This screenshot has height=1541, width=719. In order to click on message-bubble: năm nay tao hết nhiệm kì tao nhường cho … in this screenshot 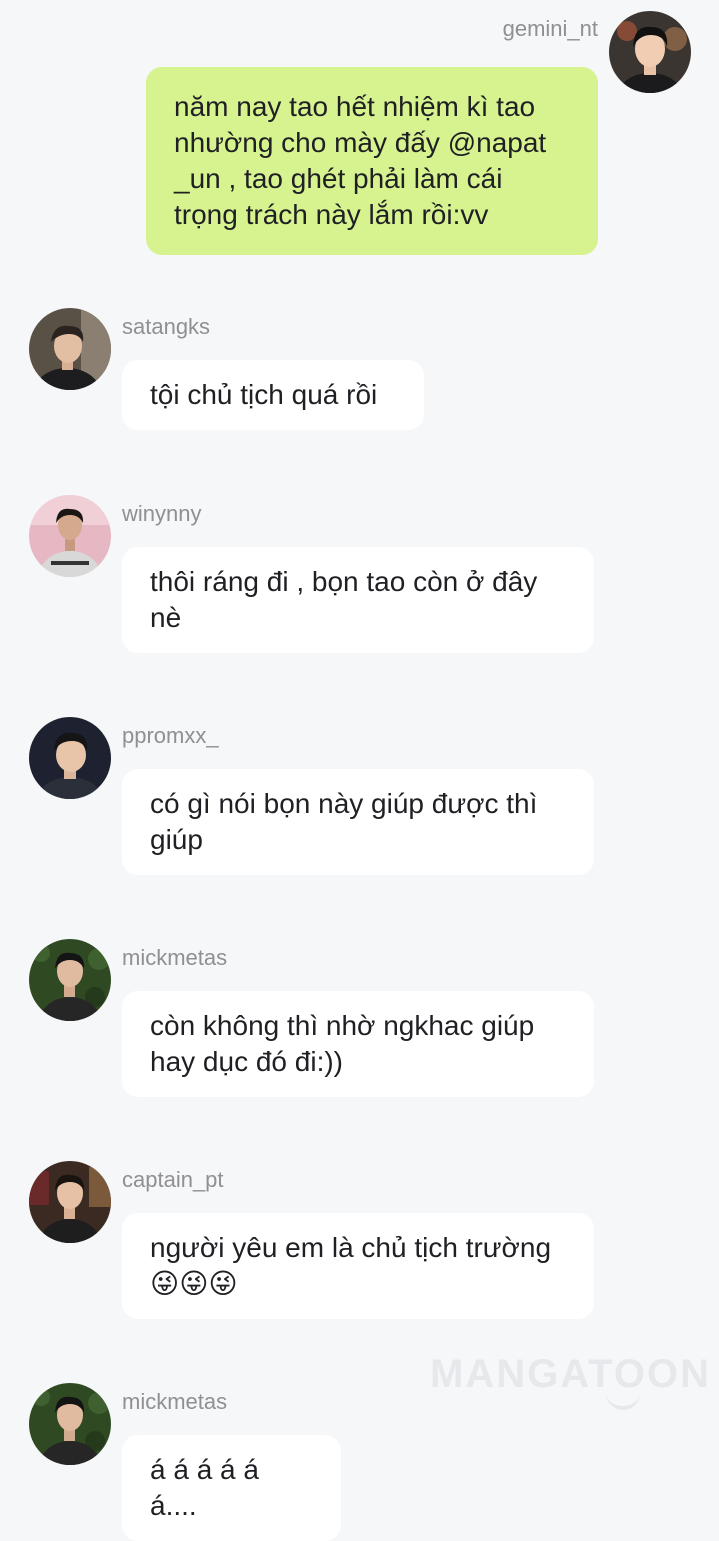, I will do `click(372, 161)`.